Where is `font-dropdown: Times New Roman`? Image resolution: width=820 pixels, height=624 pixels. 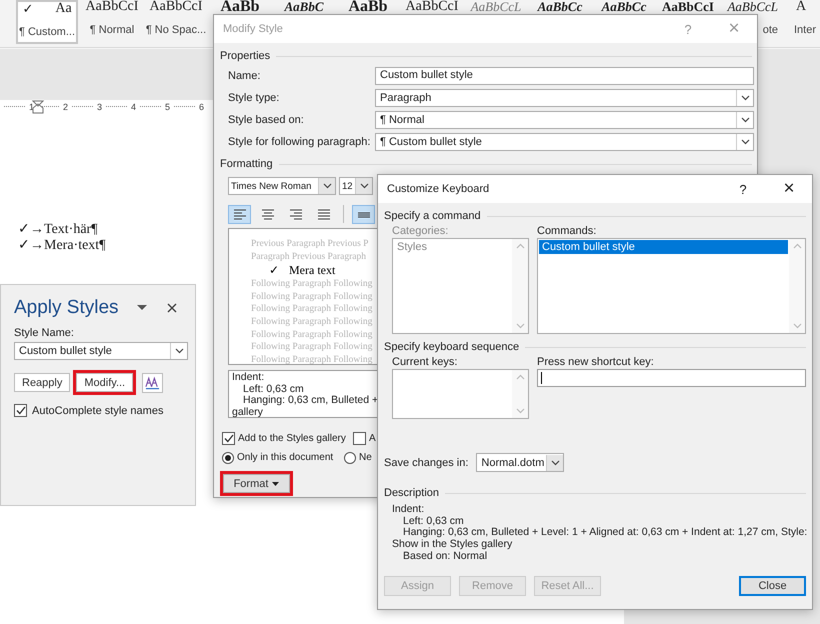
font-dropdown: Times New Roman is located at coordinates (282, 186).